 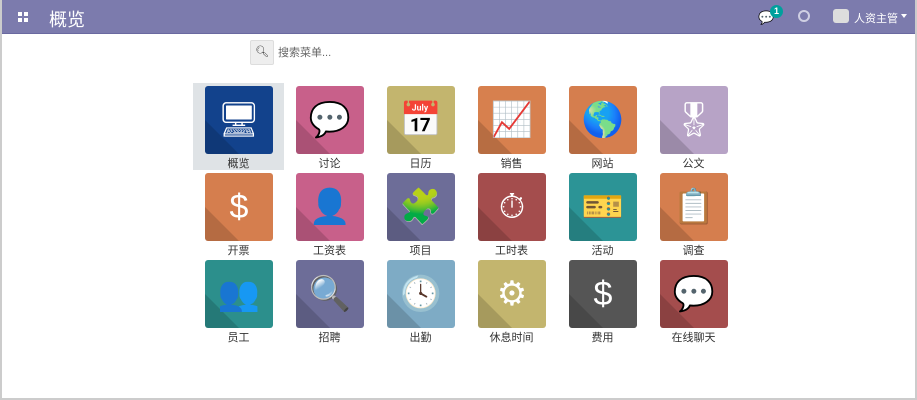 I want to click on app-label: 在线聊天, so click(x=693, y=338).